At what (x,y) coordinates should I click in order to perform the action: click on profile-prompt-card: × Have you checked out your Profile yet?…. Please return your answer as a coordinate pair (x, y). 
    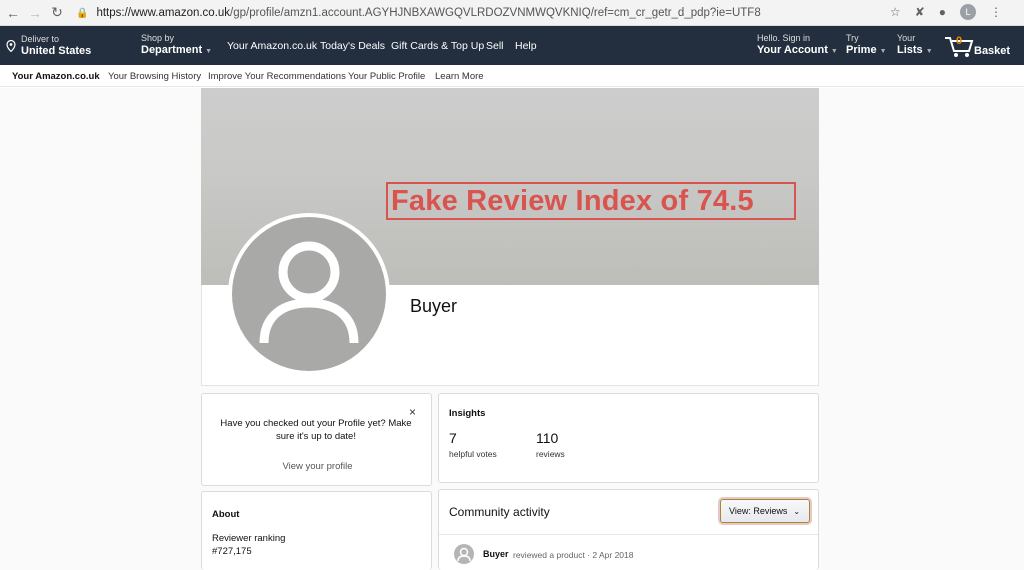
    Looking at the image, I should click on (316, 439).